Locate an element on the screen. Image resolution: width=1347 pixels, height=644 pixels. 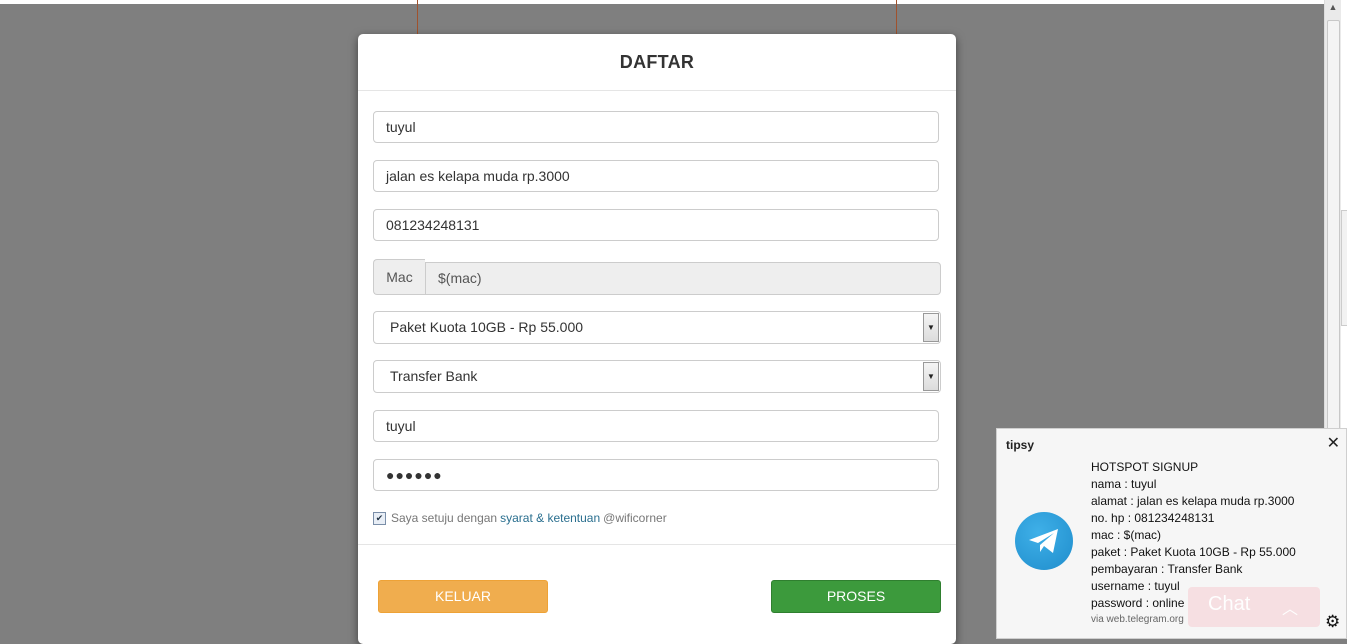
notification-line: alamat : jalan es kelapa muda rp.3000 is located at coordinates (1193, 501).